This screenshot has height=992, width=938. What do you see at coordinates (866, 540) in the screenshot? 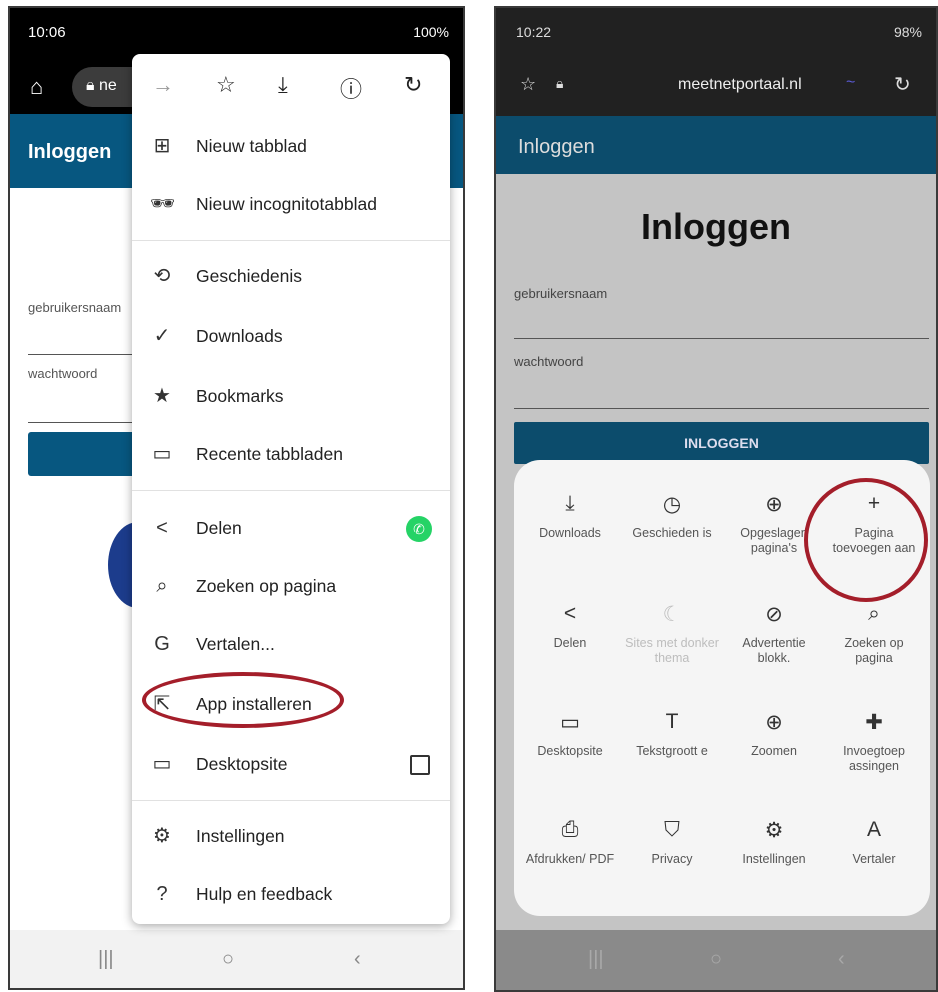
I see `highlight-circle` at bounding box center [866, 540].